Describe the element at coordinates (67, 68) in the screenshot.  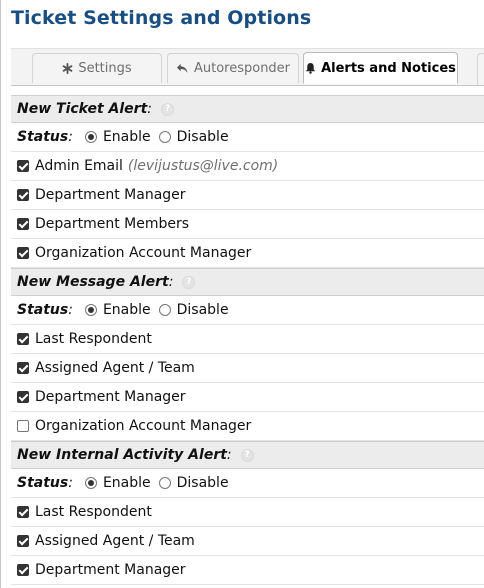
I see `asterisk-icon` at that location.